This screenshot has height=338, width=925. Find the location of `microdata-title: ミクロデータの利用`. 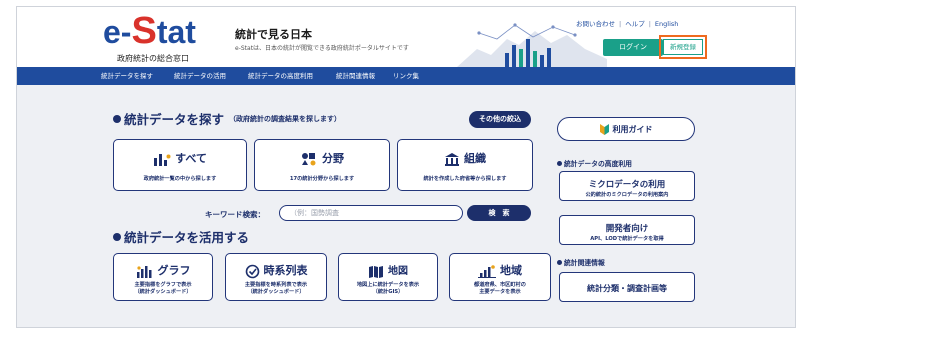

microdata-title: ミクロデータの利用 is located at coordinates (627, 185).